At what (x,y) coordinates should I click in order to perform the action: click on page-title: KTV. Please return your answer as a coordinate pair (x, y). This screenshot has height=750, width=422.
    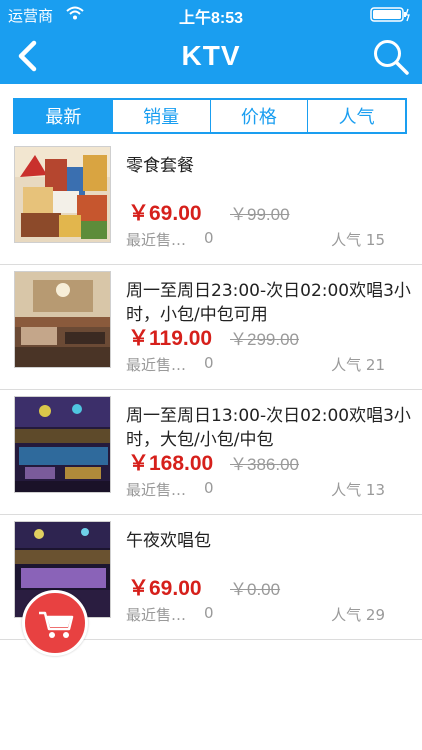
    Looking at the image, I should click on (211, 55).